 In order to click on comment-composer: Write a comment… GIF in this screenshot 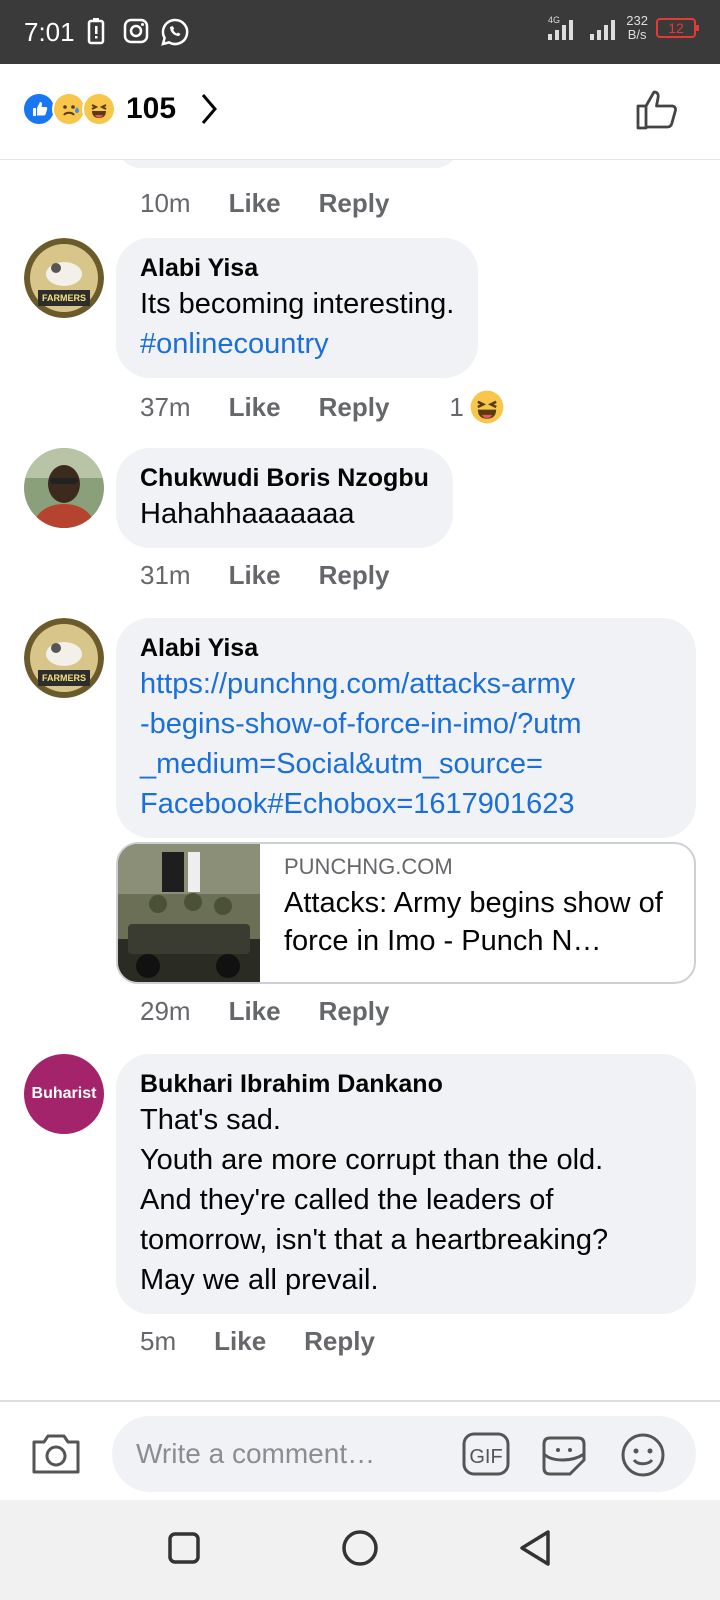, I will do `click(360, 1450)`.